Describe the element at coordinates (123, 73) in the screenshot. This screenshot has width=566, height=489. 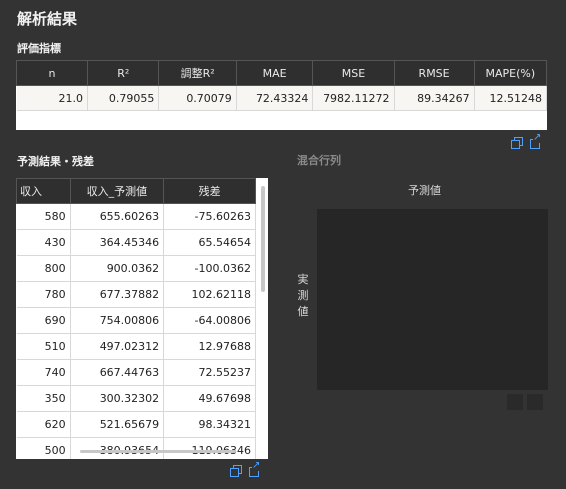
I see `evaluation-header-cell: R²` at that location.